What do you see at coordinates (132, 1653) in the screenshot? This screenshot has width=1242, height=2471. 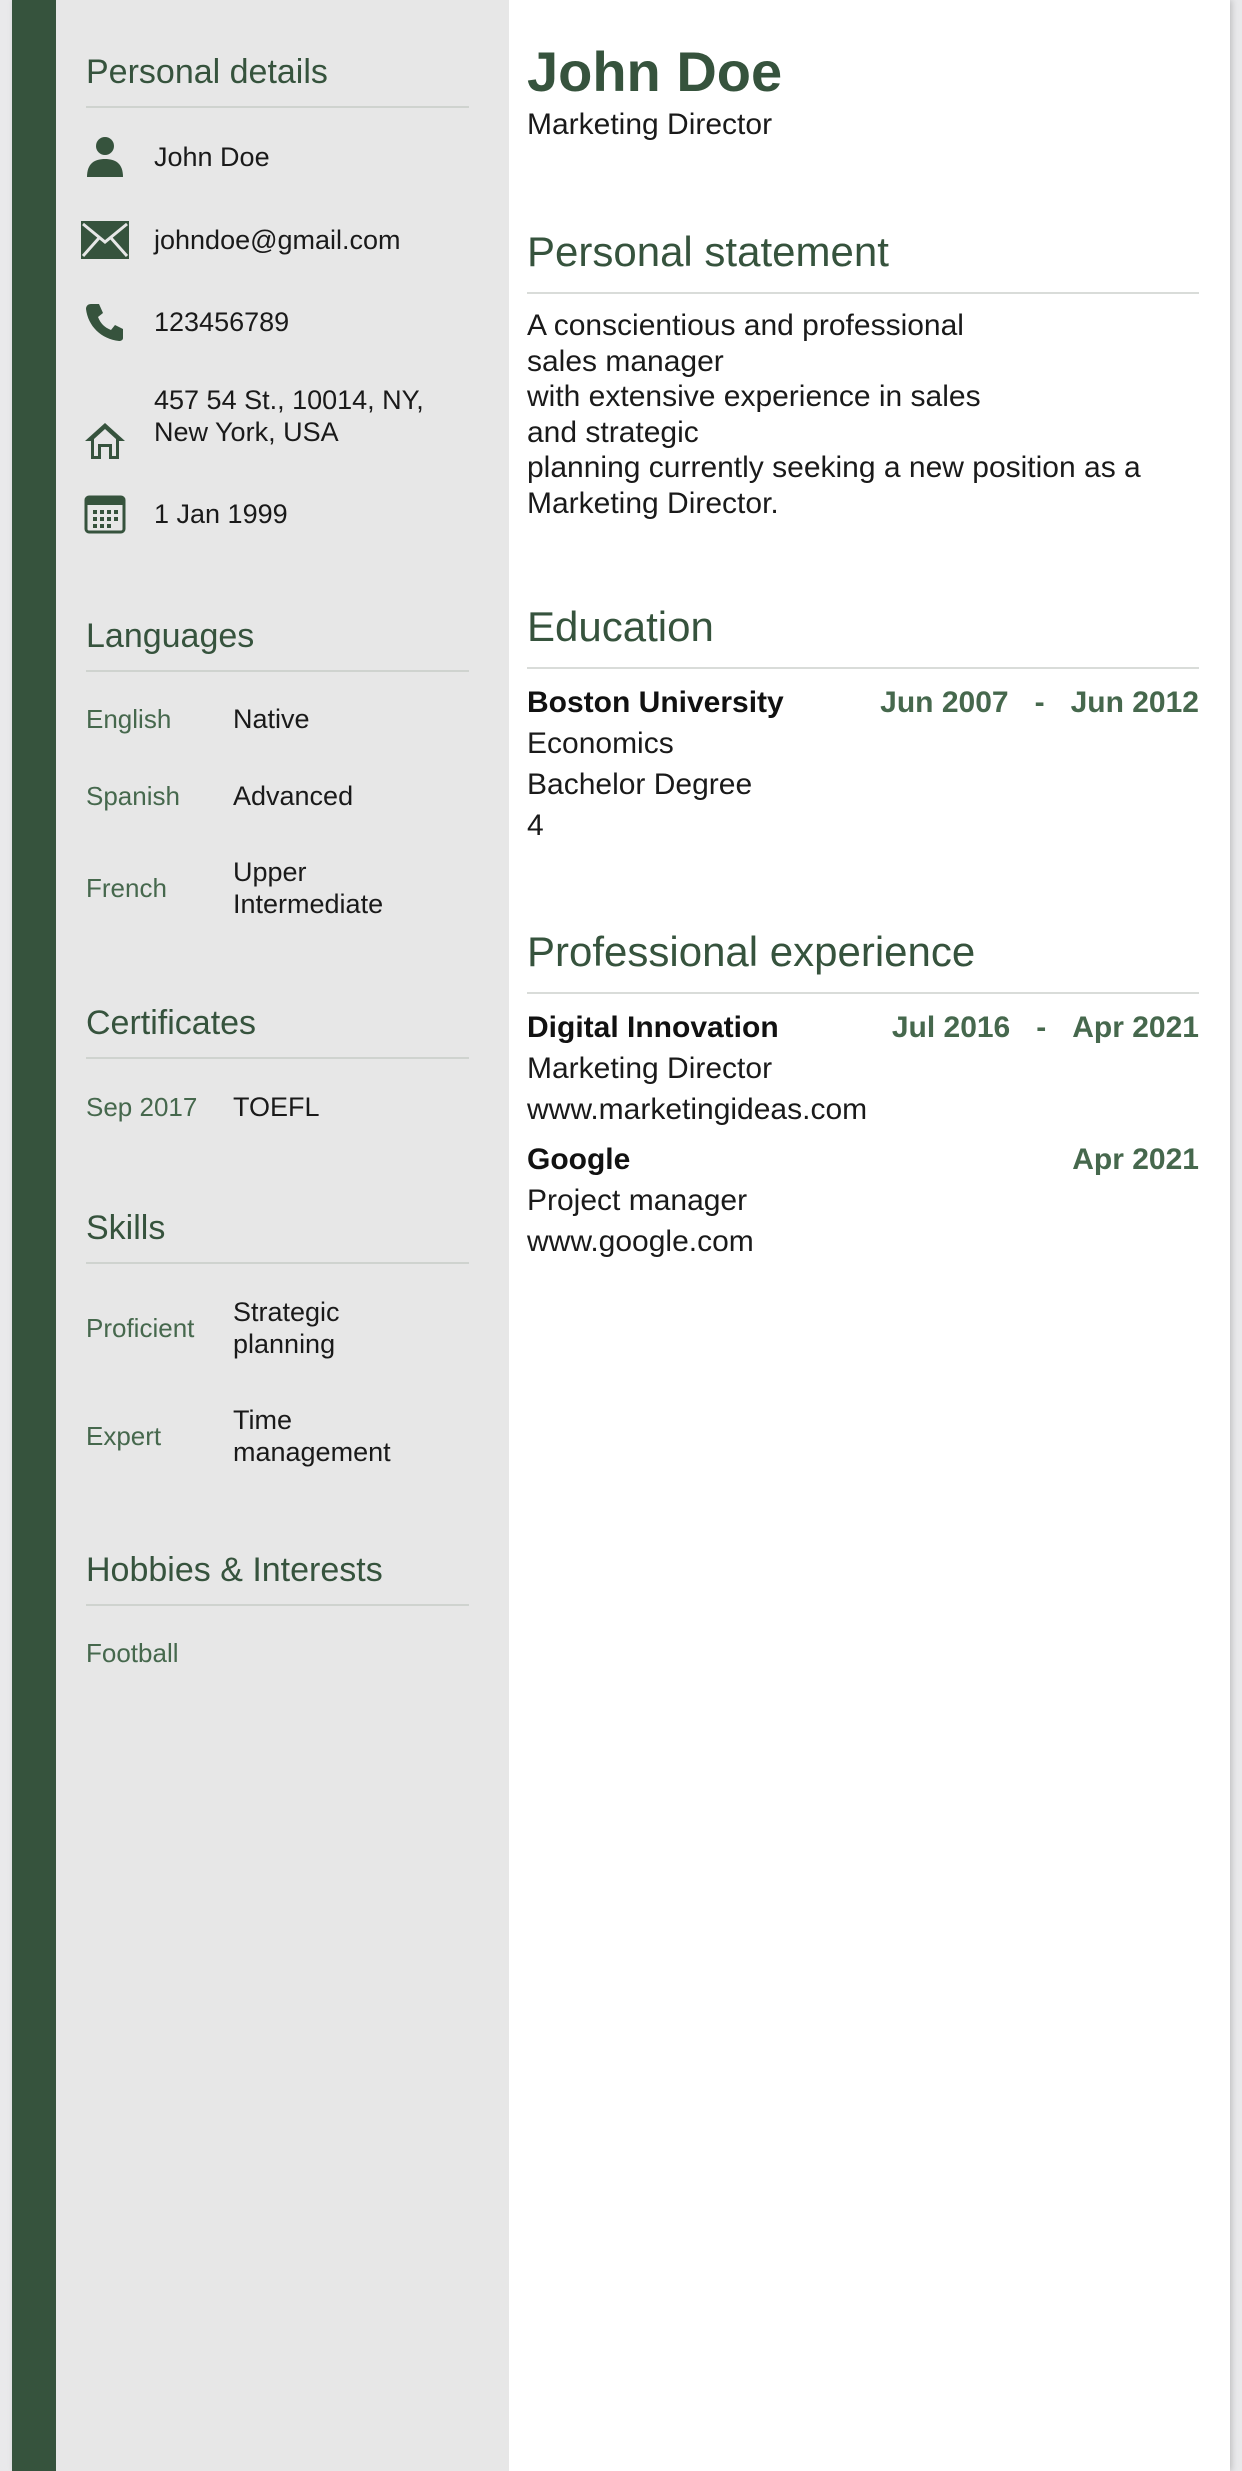 I see `hobby-name: Football` at bounding box center [132, 1653].